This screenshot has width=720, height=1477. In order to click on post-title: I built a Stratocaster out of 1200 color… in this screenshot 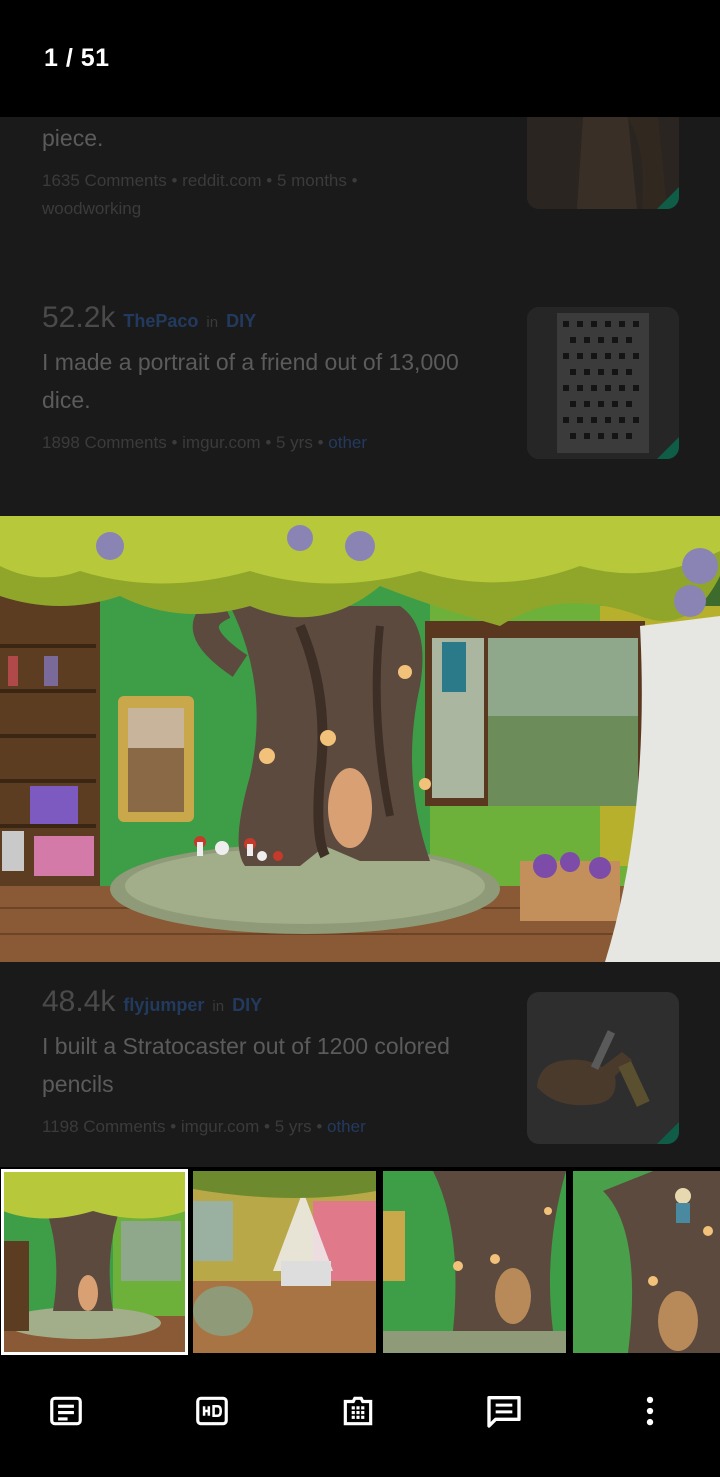, I will do `click(246, 1065)`.